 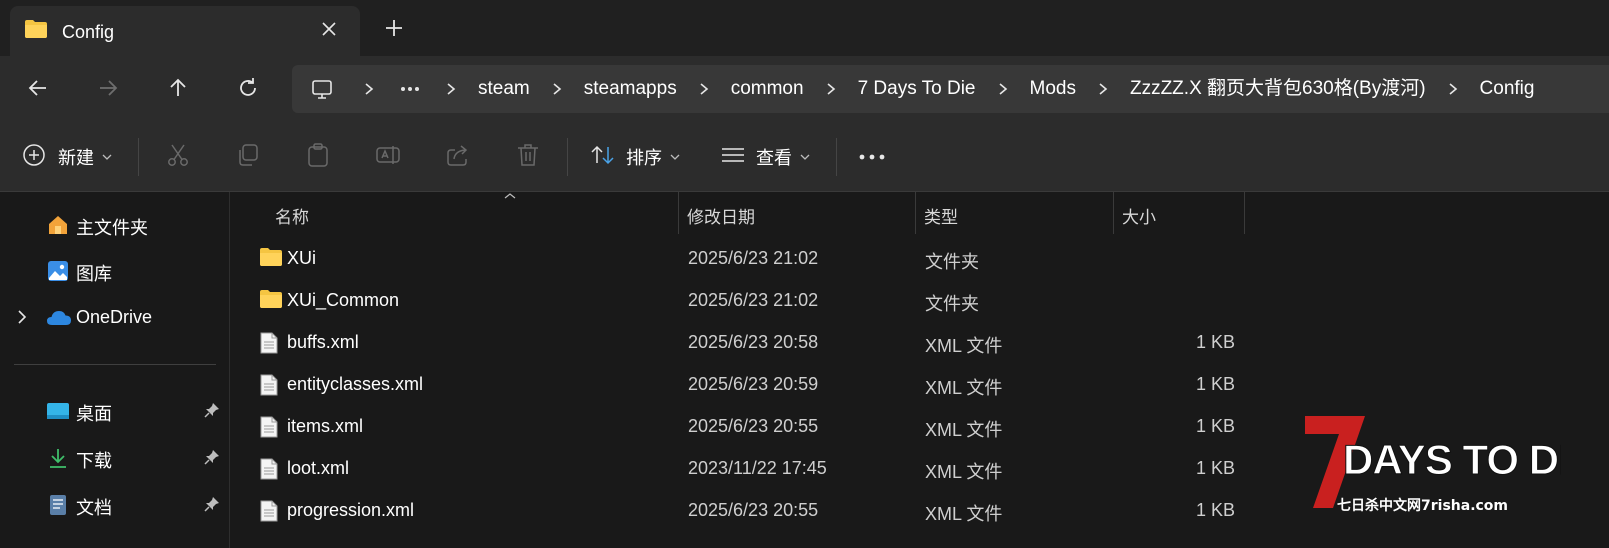 I want to click on column-header-name: 名称, so click(x=473, y=213).